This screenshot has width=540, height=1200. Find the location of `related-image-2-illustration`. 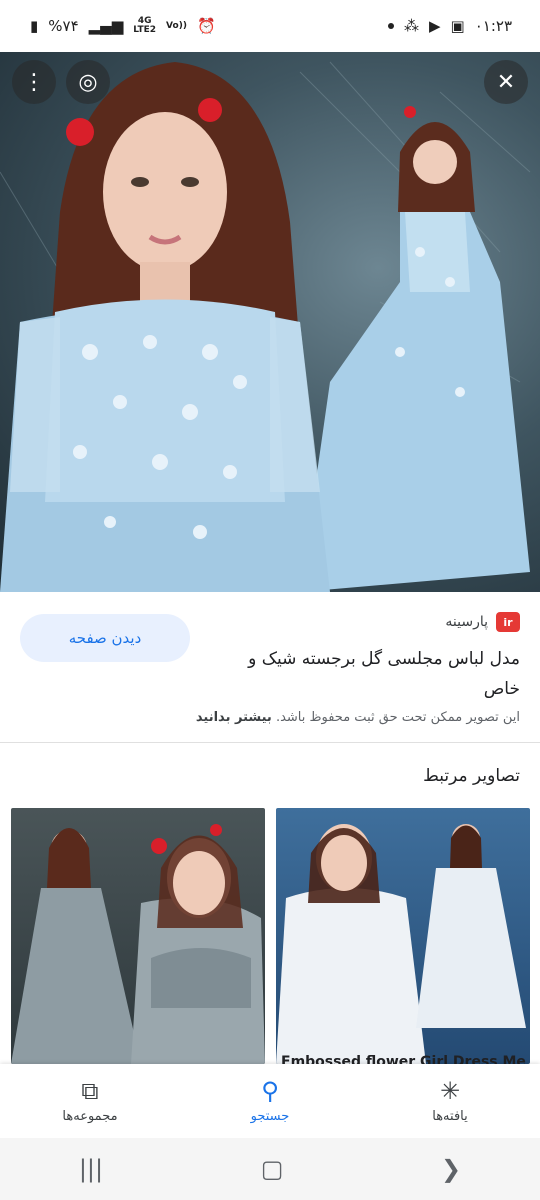

related-image-2-illustration is located at coordinates (401, 944).